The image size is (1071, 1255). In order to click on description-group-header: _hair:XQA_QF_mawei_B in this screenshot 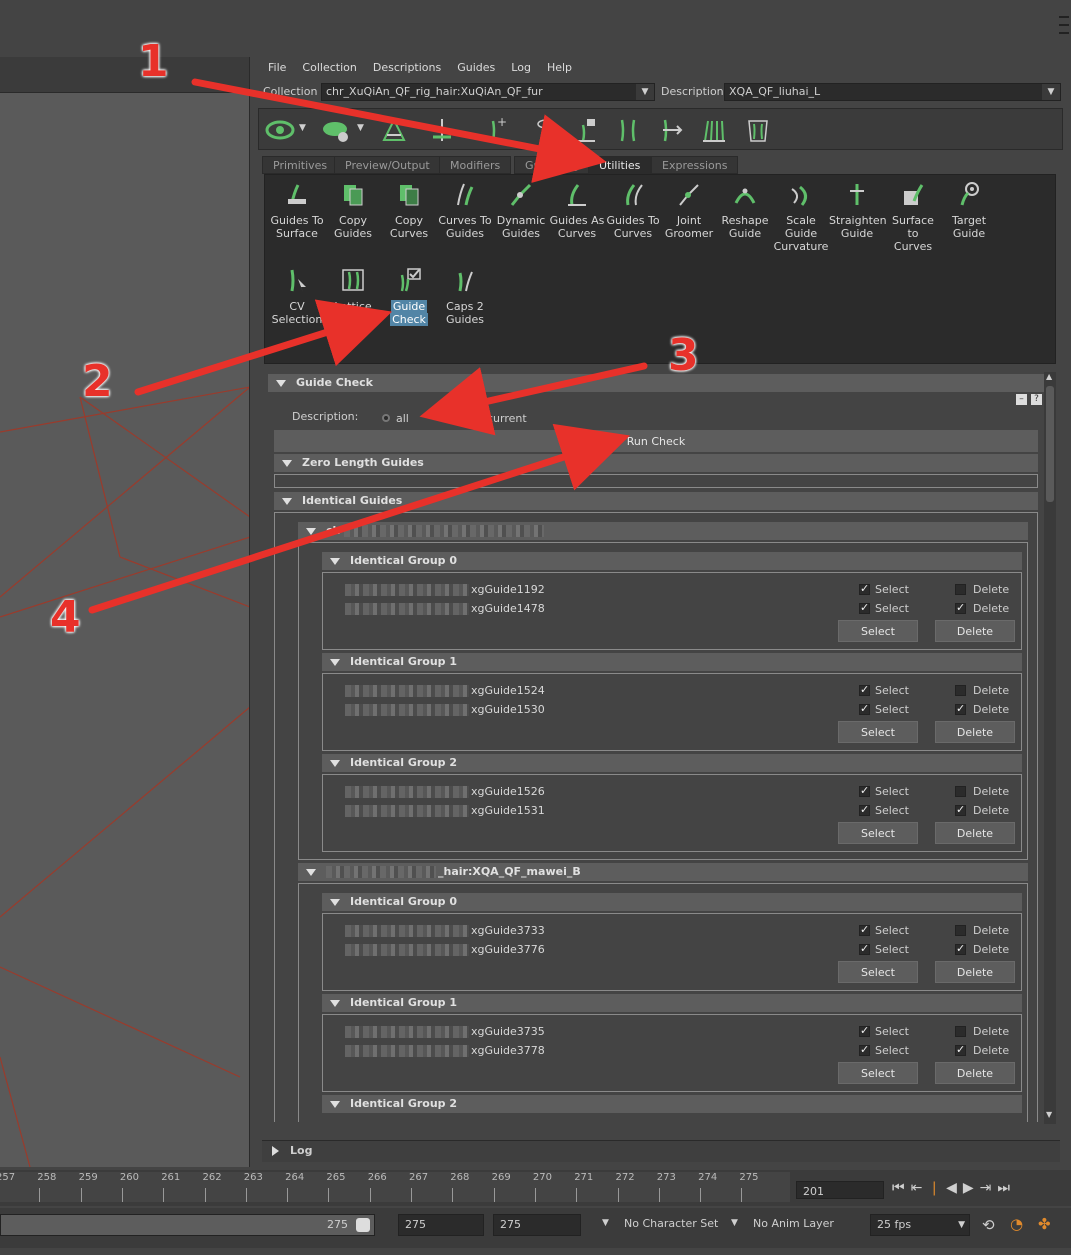, I will do `click(663, 872)`.